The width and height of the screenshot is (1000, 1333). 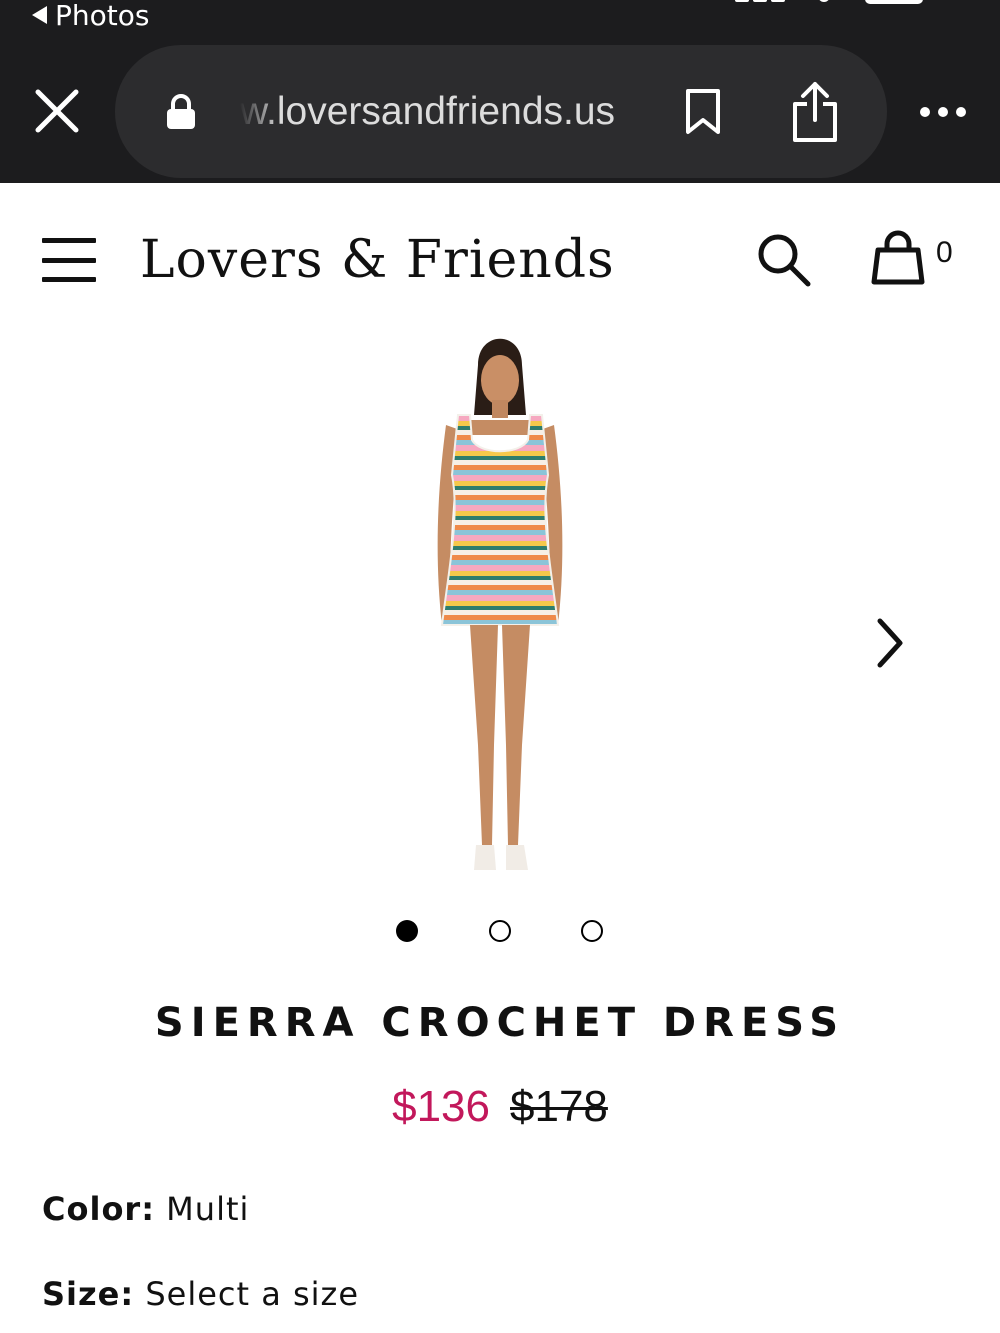 I want to click on product-title: SIERRA CROCHET DRESS, so click(x=500, y=1023).